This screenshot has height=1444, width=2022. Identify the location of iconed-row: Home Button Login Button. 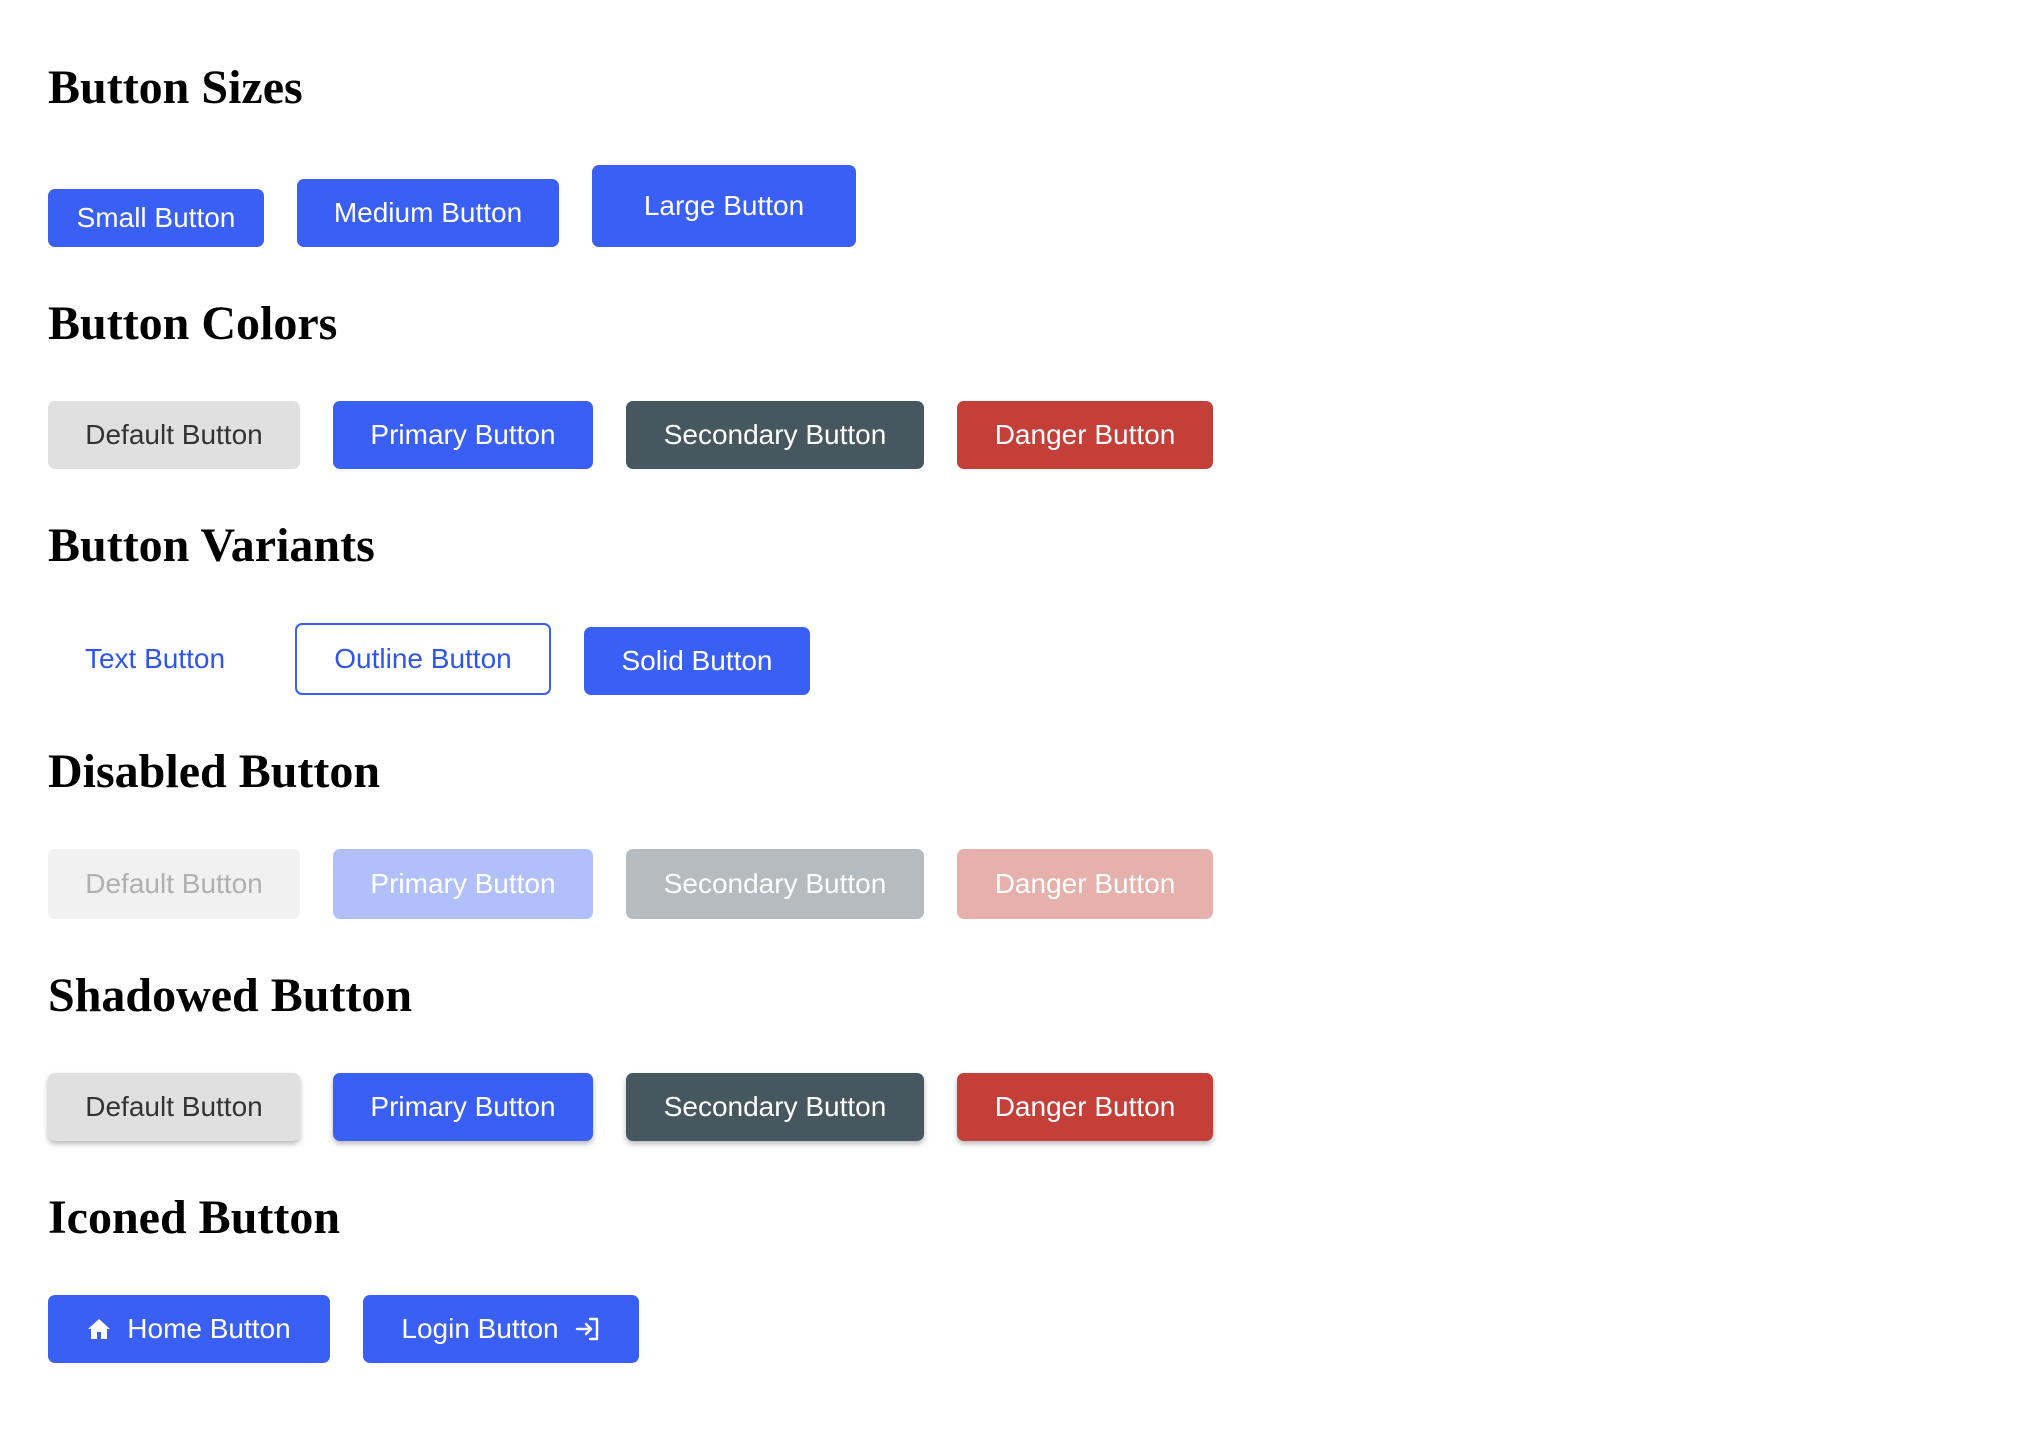
(343, 1329).